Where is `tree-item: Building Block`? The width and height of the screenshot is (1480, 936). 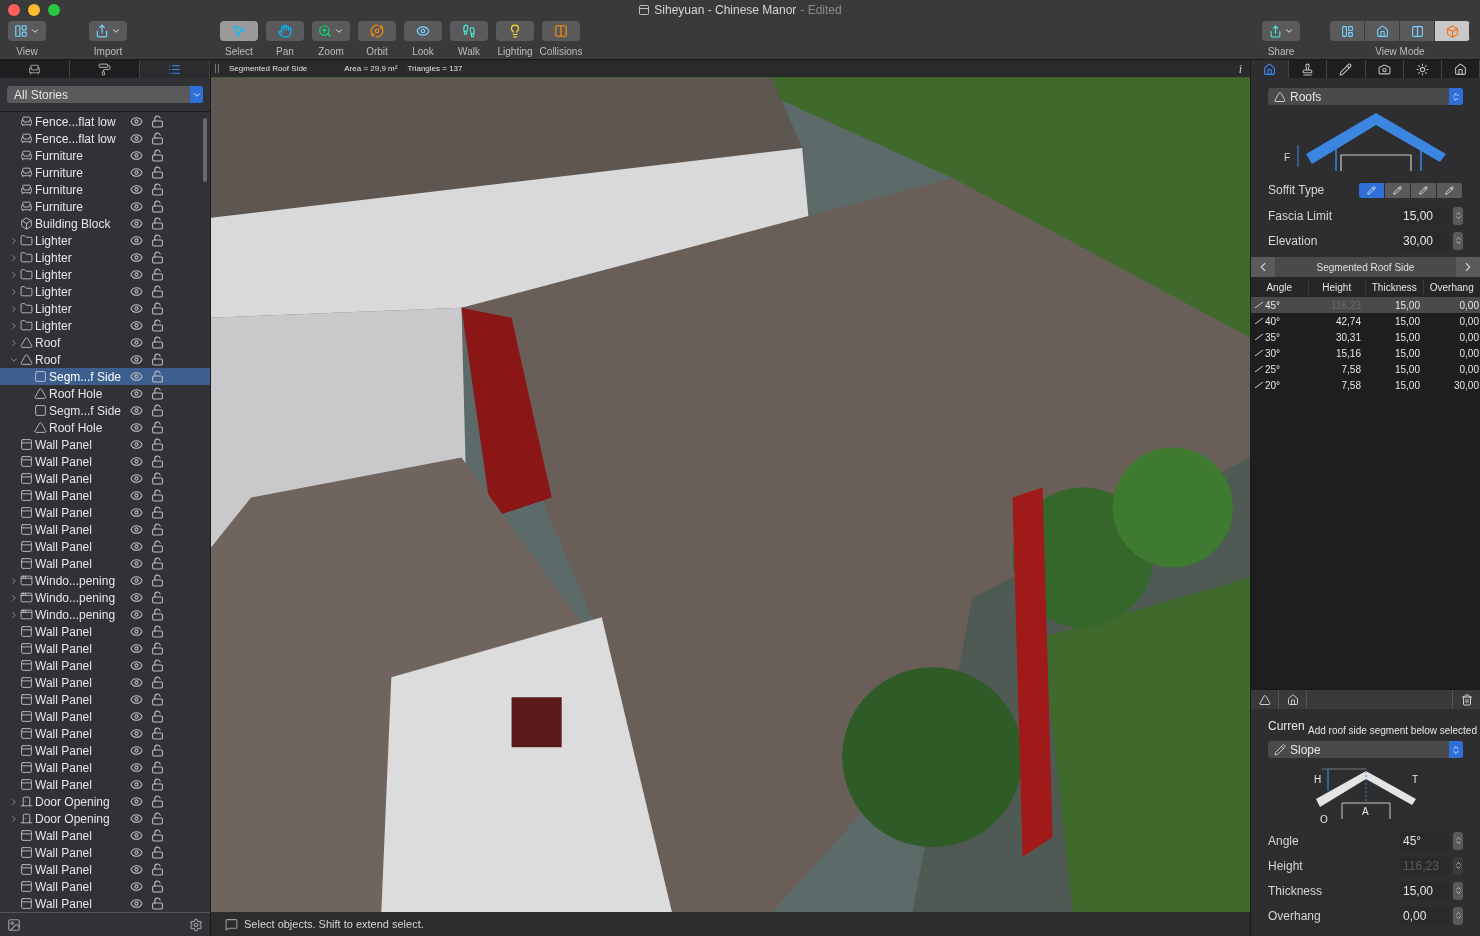 tree-item: Building Block is located at coordinates (105, 223).